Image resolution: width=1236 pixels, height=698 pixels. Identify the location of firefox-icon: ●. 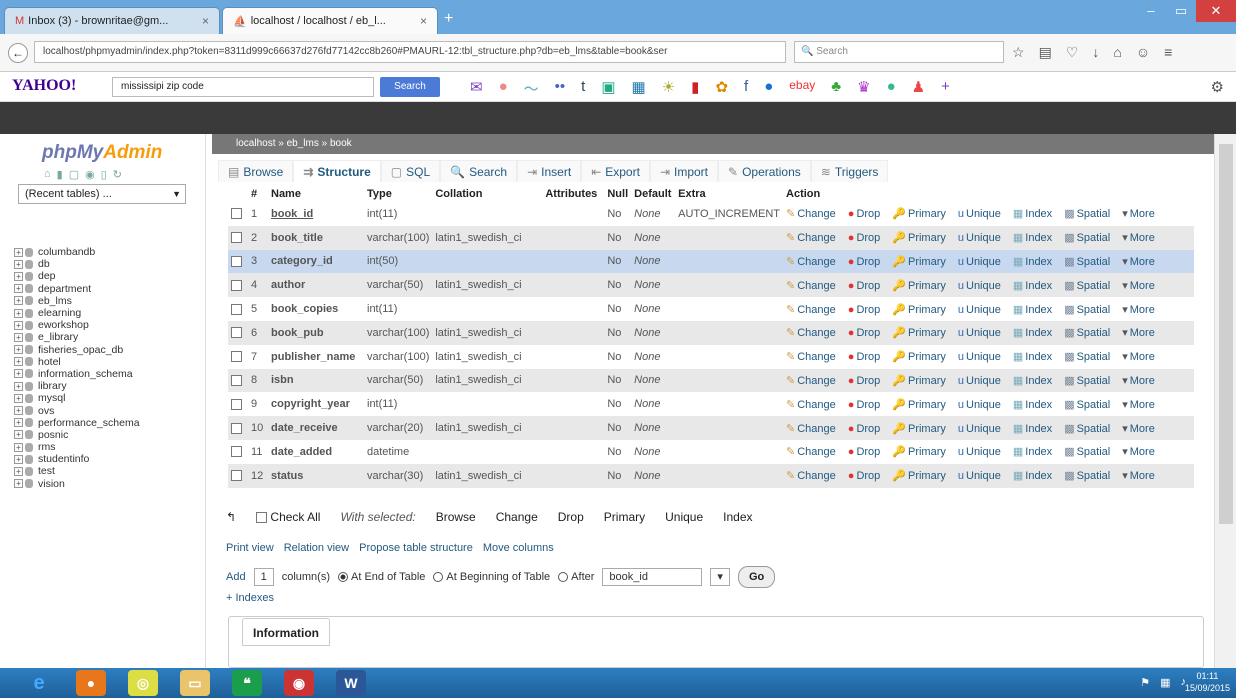
(91, 683).